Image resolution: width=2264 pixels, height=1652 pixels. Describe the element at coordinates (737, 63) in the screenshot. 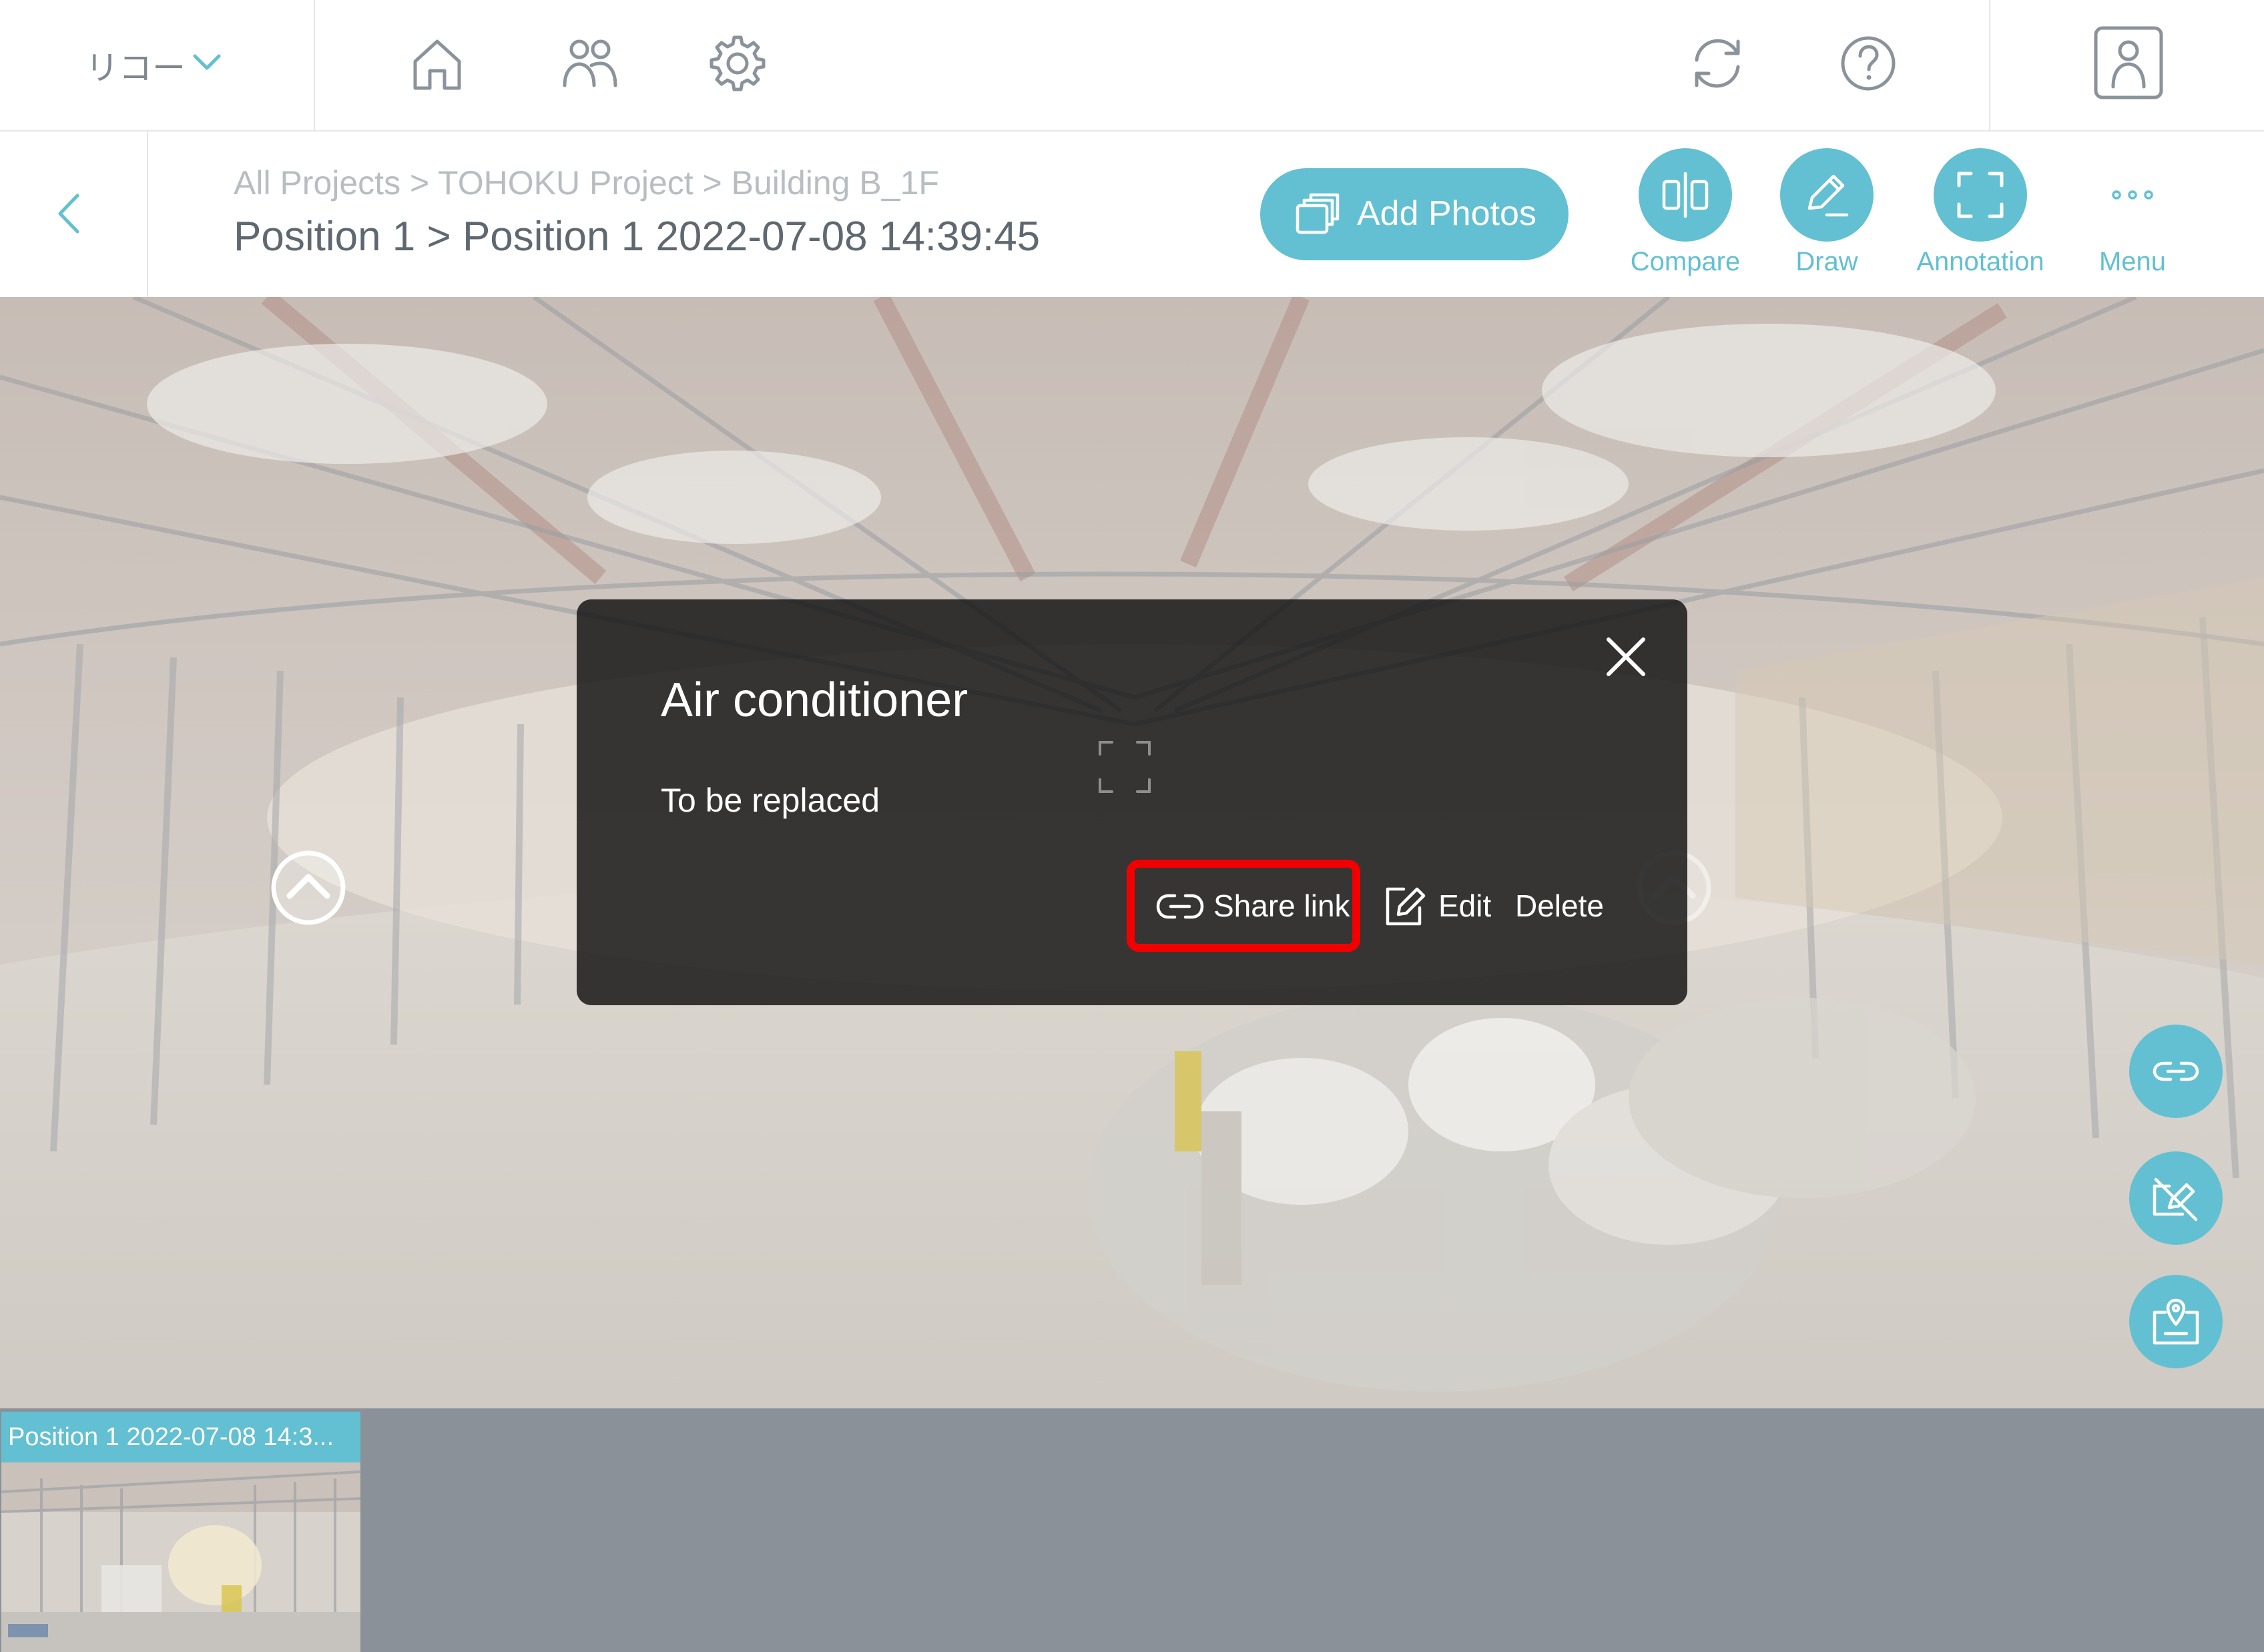

I see `gear-icon` at that location.